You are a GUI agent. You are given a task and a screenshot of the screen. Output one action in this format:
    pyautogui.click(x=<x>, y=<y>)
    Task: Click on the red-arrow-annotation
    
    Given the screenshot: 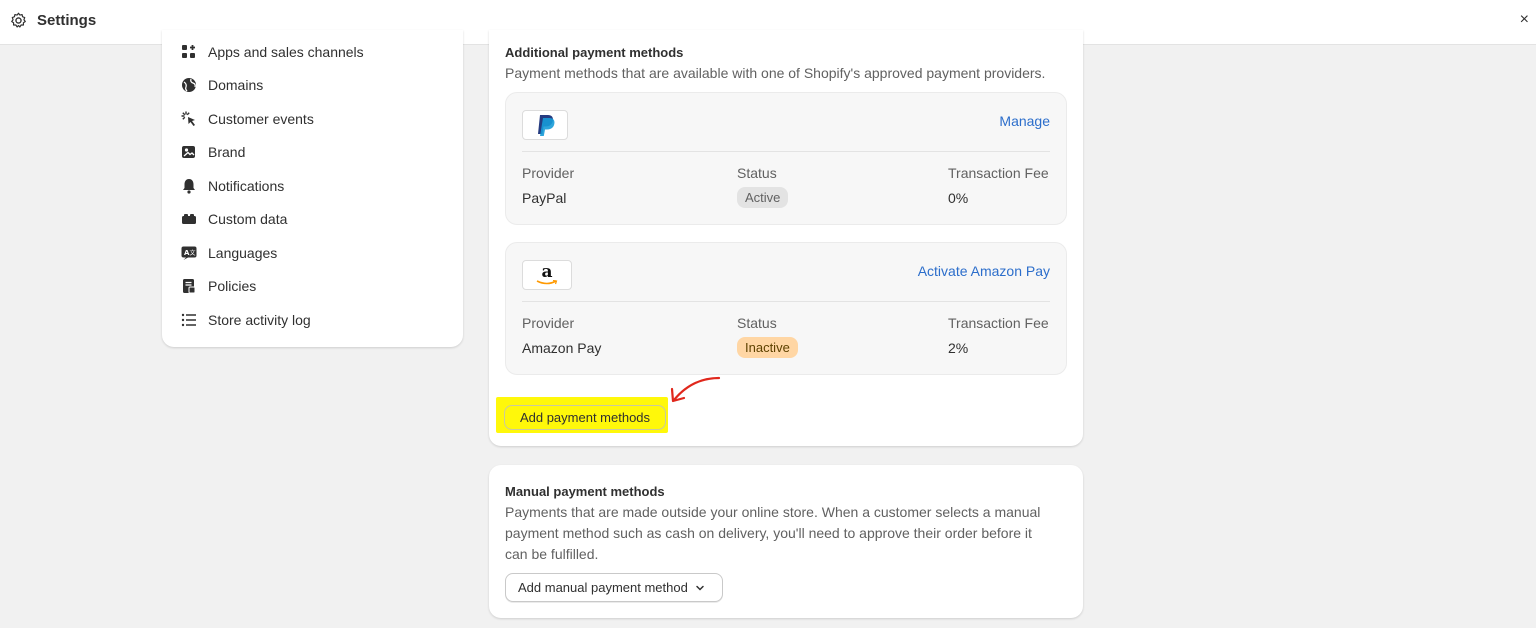 What is the action you would take?
    pyautogui.click(x=695, y=389)
    